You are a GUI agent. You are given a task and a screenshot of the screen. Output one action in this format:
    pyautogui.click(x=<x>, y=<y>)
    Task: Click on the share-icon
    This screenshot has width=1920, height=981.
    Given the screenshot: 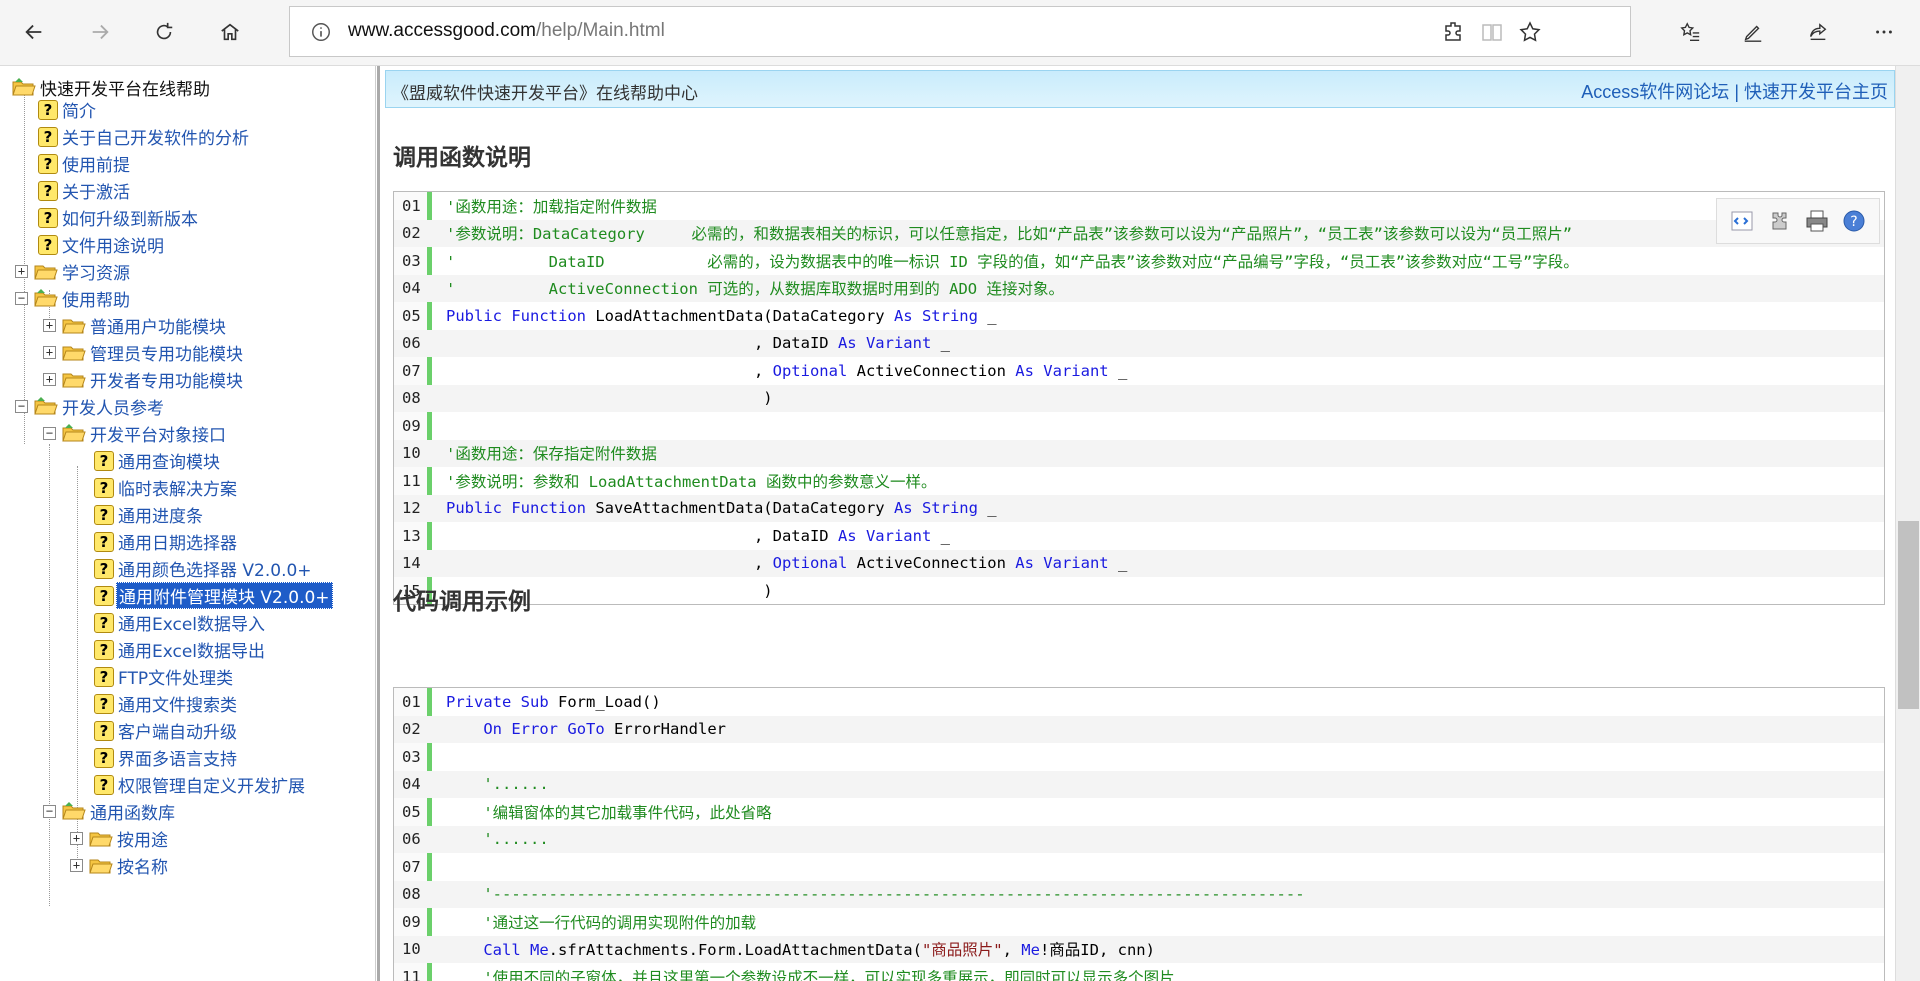 What is the action you would take?
    pyautogui.click(x=1818, y=32)
    